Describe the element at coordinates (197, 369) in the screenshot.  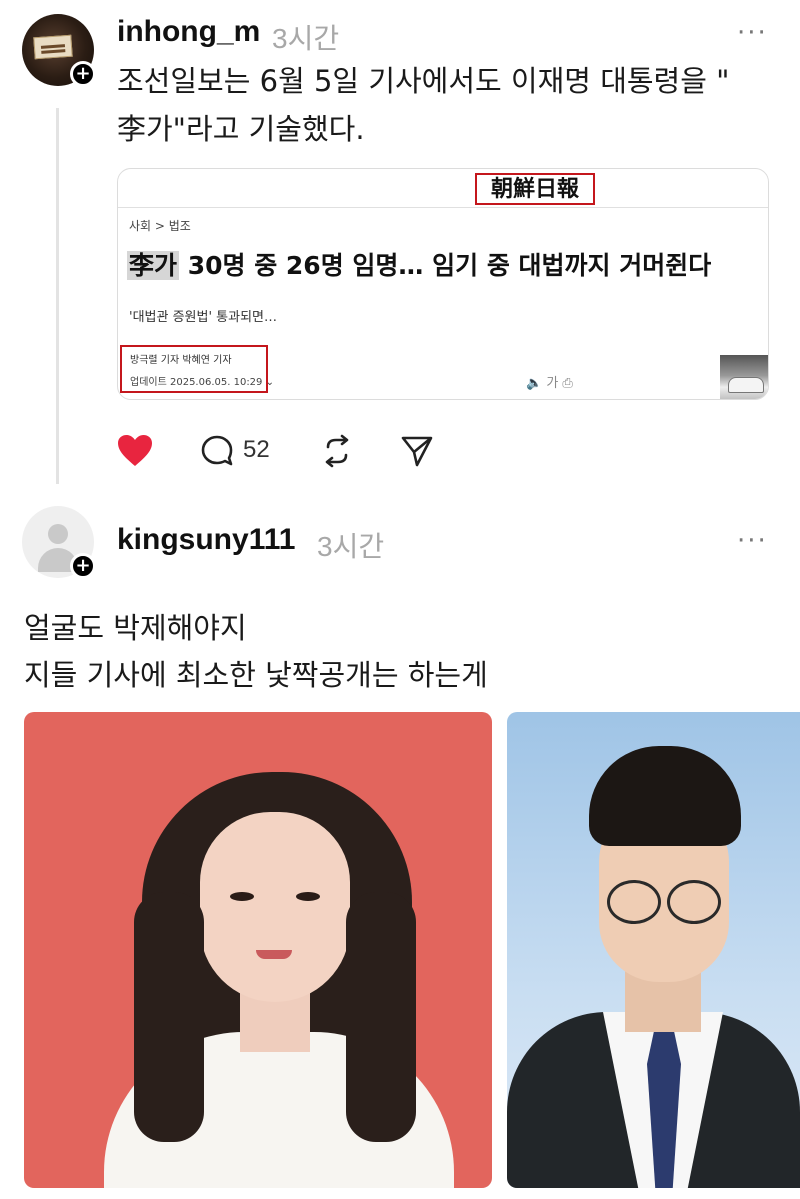
I see `byline-box: 방극렬 기자 박혜연 기자 업데이트 2025.06.05. 10:29 ⌄` at that location.